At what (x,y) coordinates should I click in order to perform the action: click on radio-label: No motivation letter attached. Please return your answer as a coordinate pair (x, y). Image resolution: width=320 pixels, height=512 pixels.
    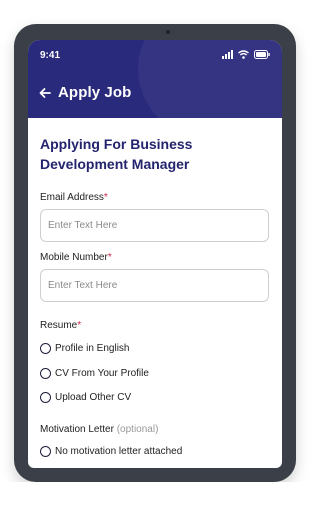
    Looking at the image, I should click on (119, 451).